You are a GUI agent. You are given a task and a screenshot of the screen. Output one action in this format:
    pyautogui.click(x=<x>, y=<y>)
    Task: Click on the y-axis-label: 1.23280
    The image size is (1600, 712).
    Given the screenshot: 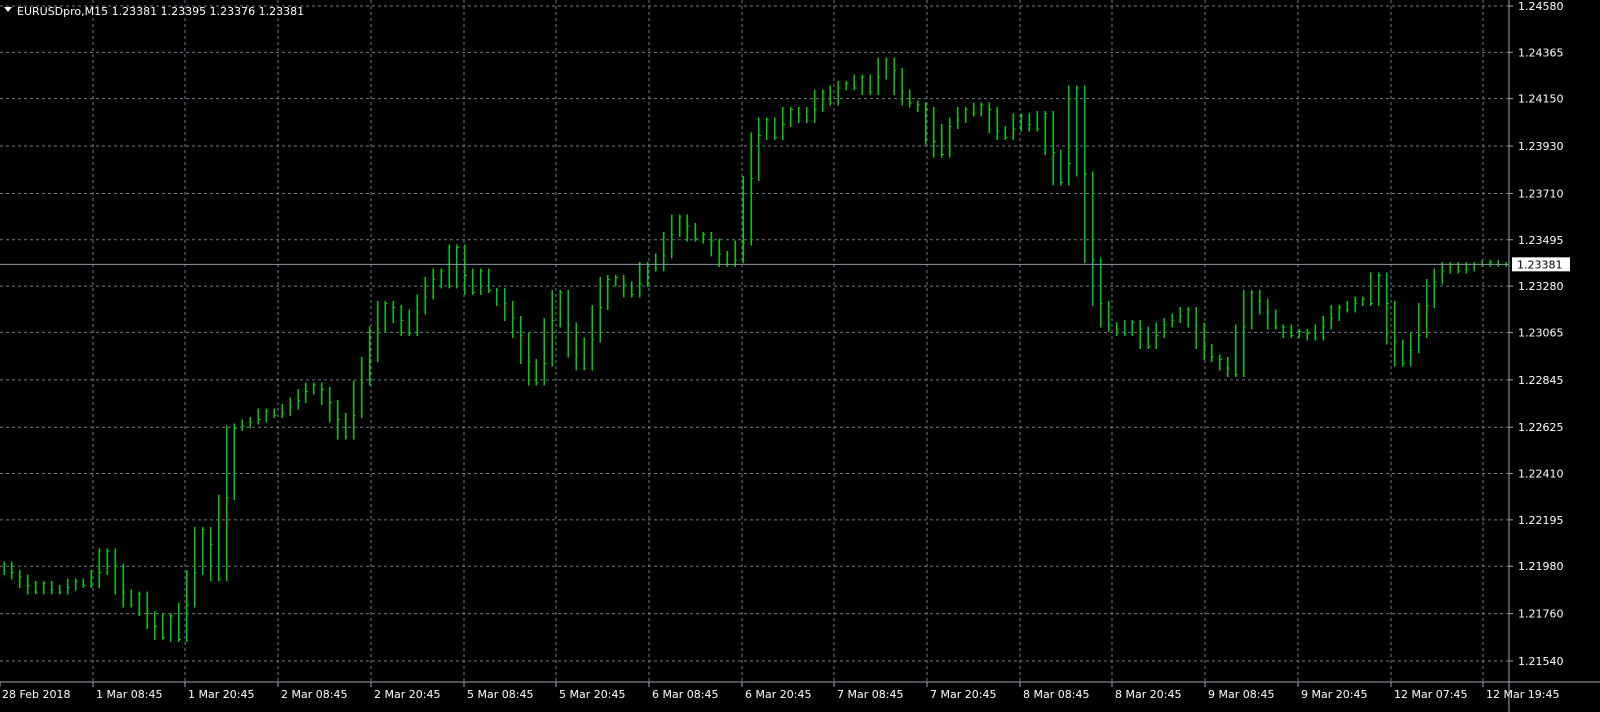 What is the action you would take?
    pyautogui.click(x=1541, y=286)
    